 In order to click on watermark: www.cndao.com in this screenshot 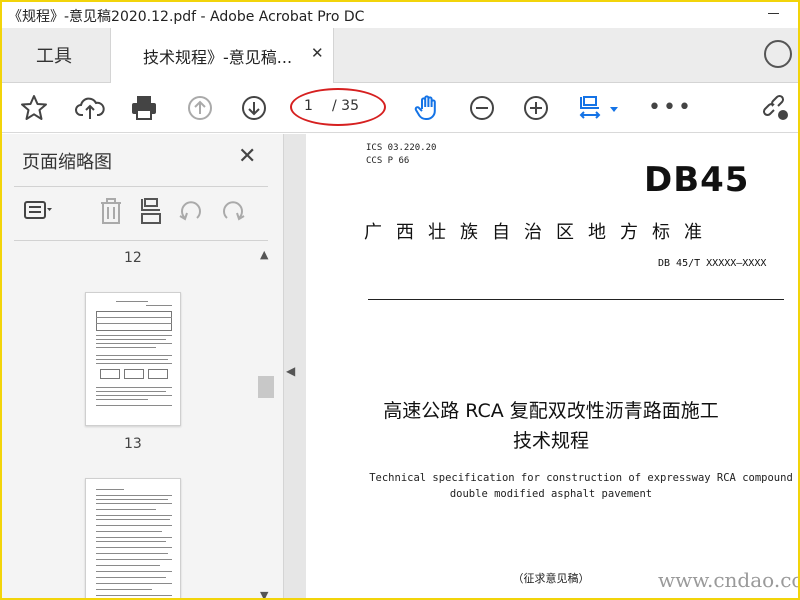, I will do `click(728, 580)`.